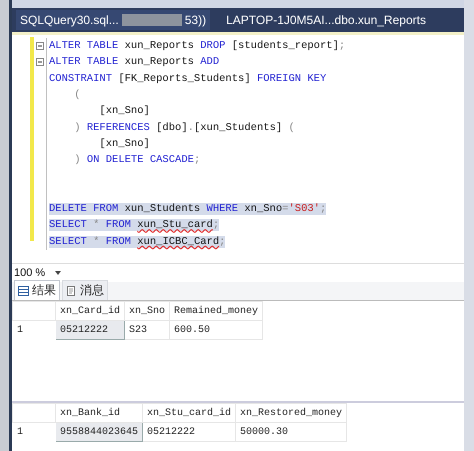  I want to click on grid-icon, so click(23, 291).